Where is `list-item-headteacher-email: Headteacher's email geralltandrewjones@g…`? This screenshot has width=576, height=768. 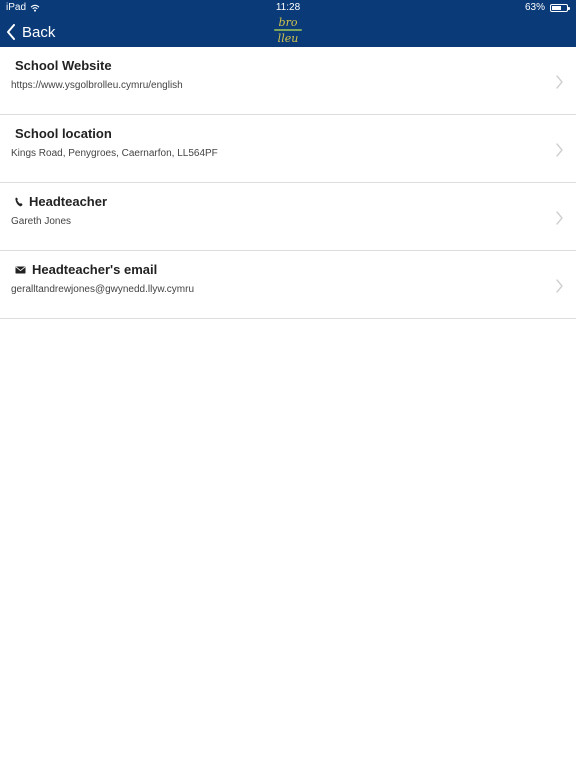 list-item-headteacher-email: Headteacher's email geralltandrewjones@g… is located at coordinates (288, 285).